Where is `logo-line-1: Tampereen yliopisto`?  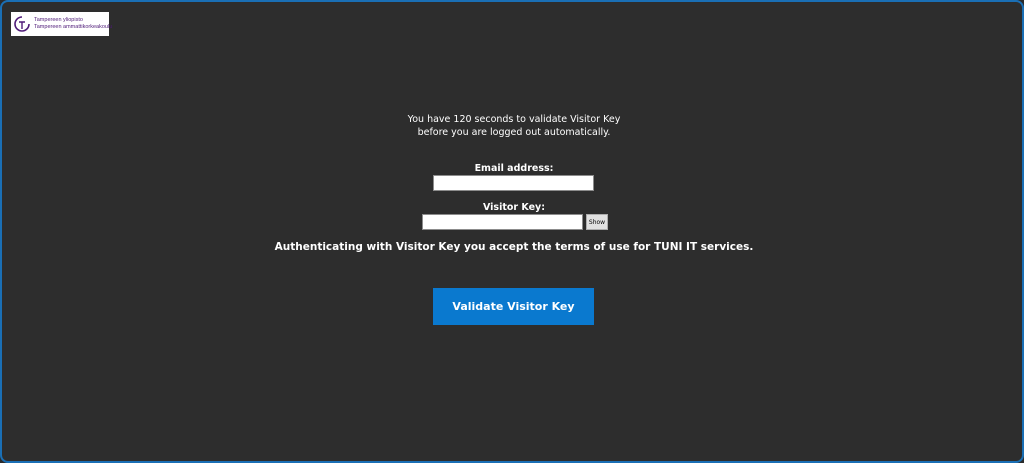 logo-line-1: Tampereen yliopisto is located at coordinates (58, 20).